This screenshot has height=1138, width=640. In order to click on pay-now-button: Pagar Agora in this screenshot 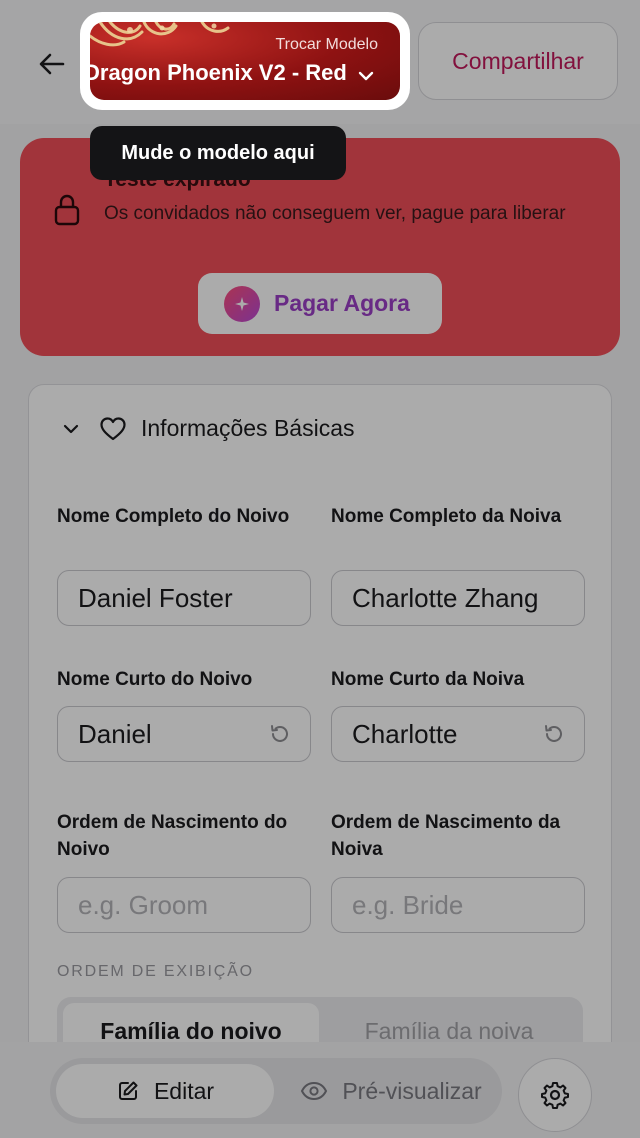, I will do `click(320, 303)`.